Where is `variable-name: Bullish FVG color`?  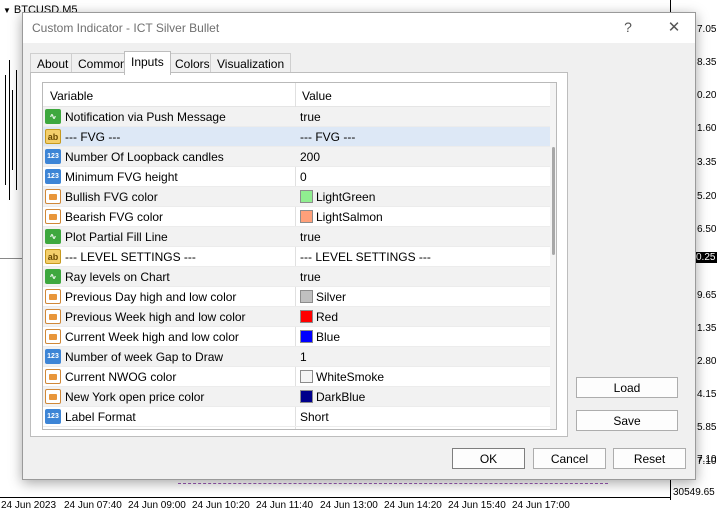
variable-name: Bullish FVG color is located at coordinates (111, 197).